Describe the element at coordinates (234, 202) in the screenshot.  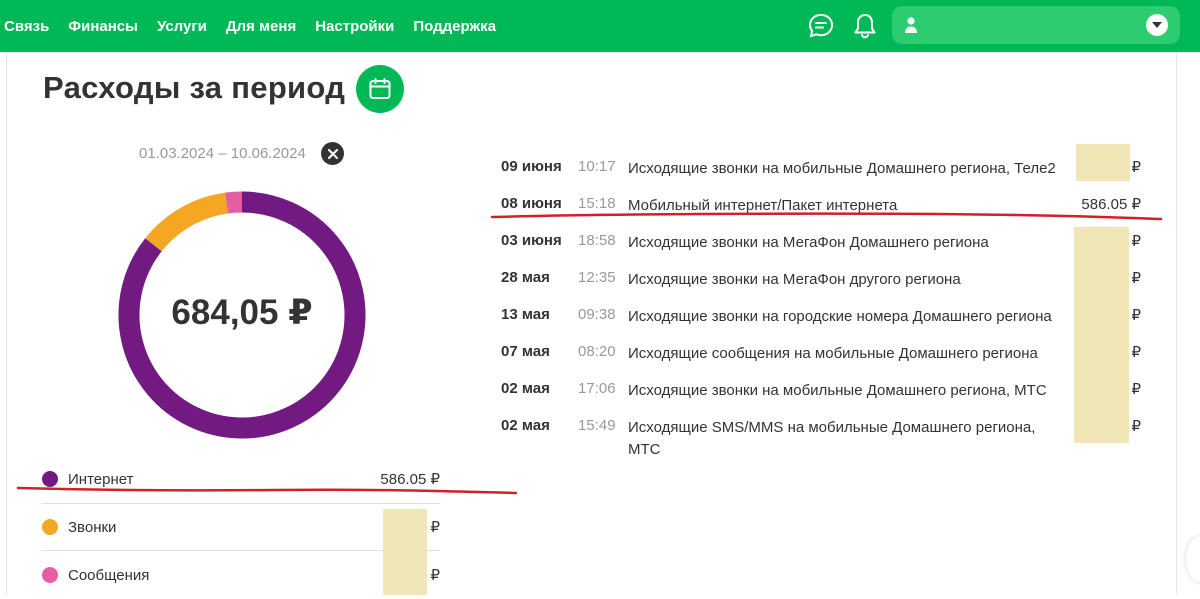
I see `donut-slice-messages` at that location.